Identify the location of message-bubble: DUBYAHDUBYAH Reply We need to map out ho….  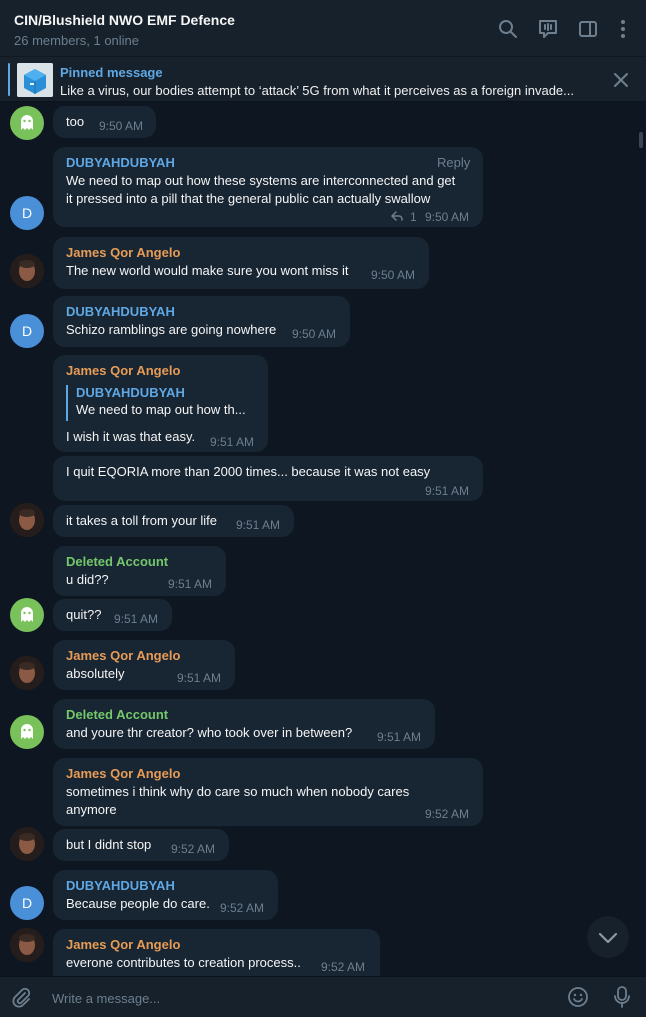
(268, 187).